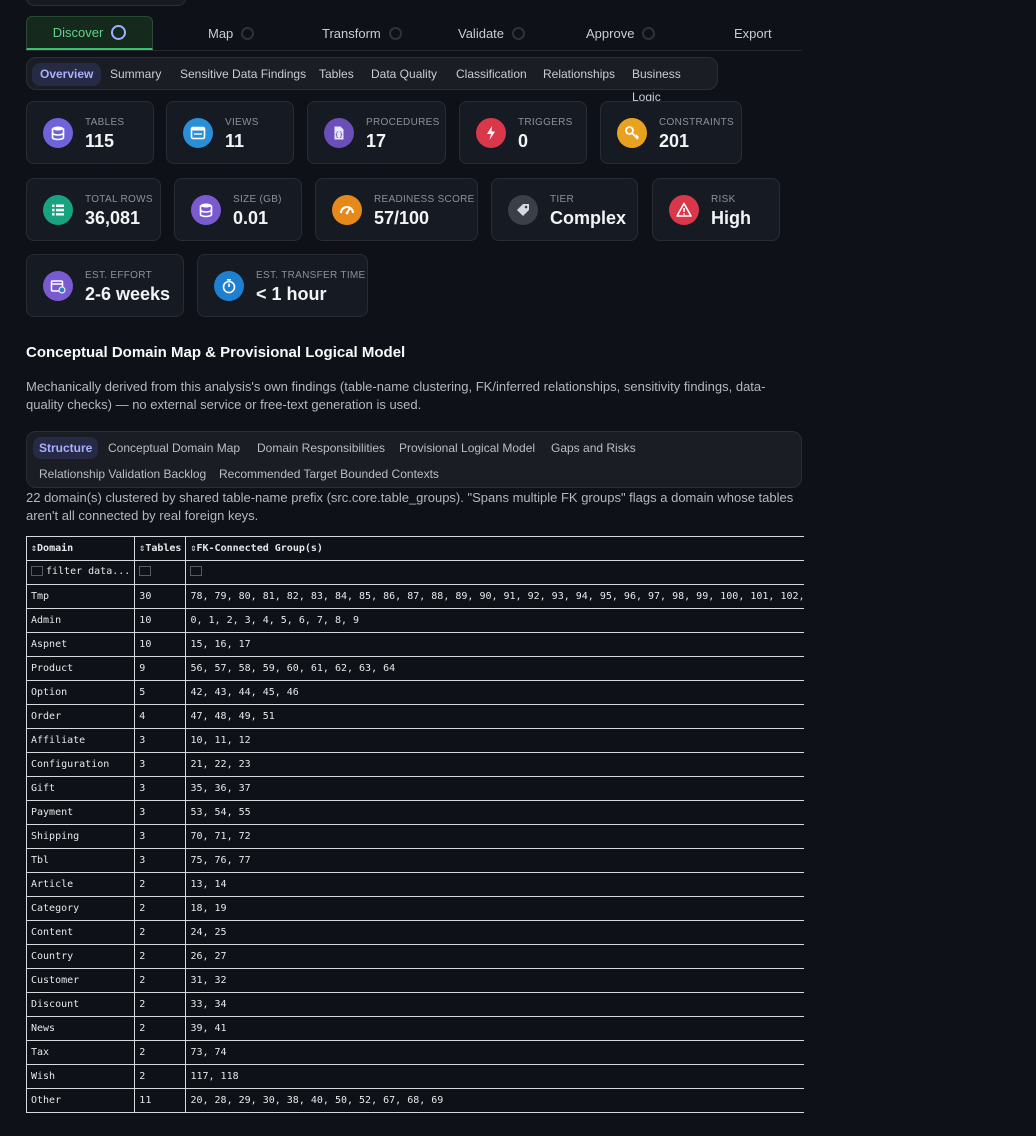 The image size is (1036, 1136). Describe the element at coordinates (494, 692) in the screenshot. I see `fk-groups-cell: 42, 43, 44, 45, 46` at that location.